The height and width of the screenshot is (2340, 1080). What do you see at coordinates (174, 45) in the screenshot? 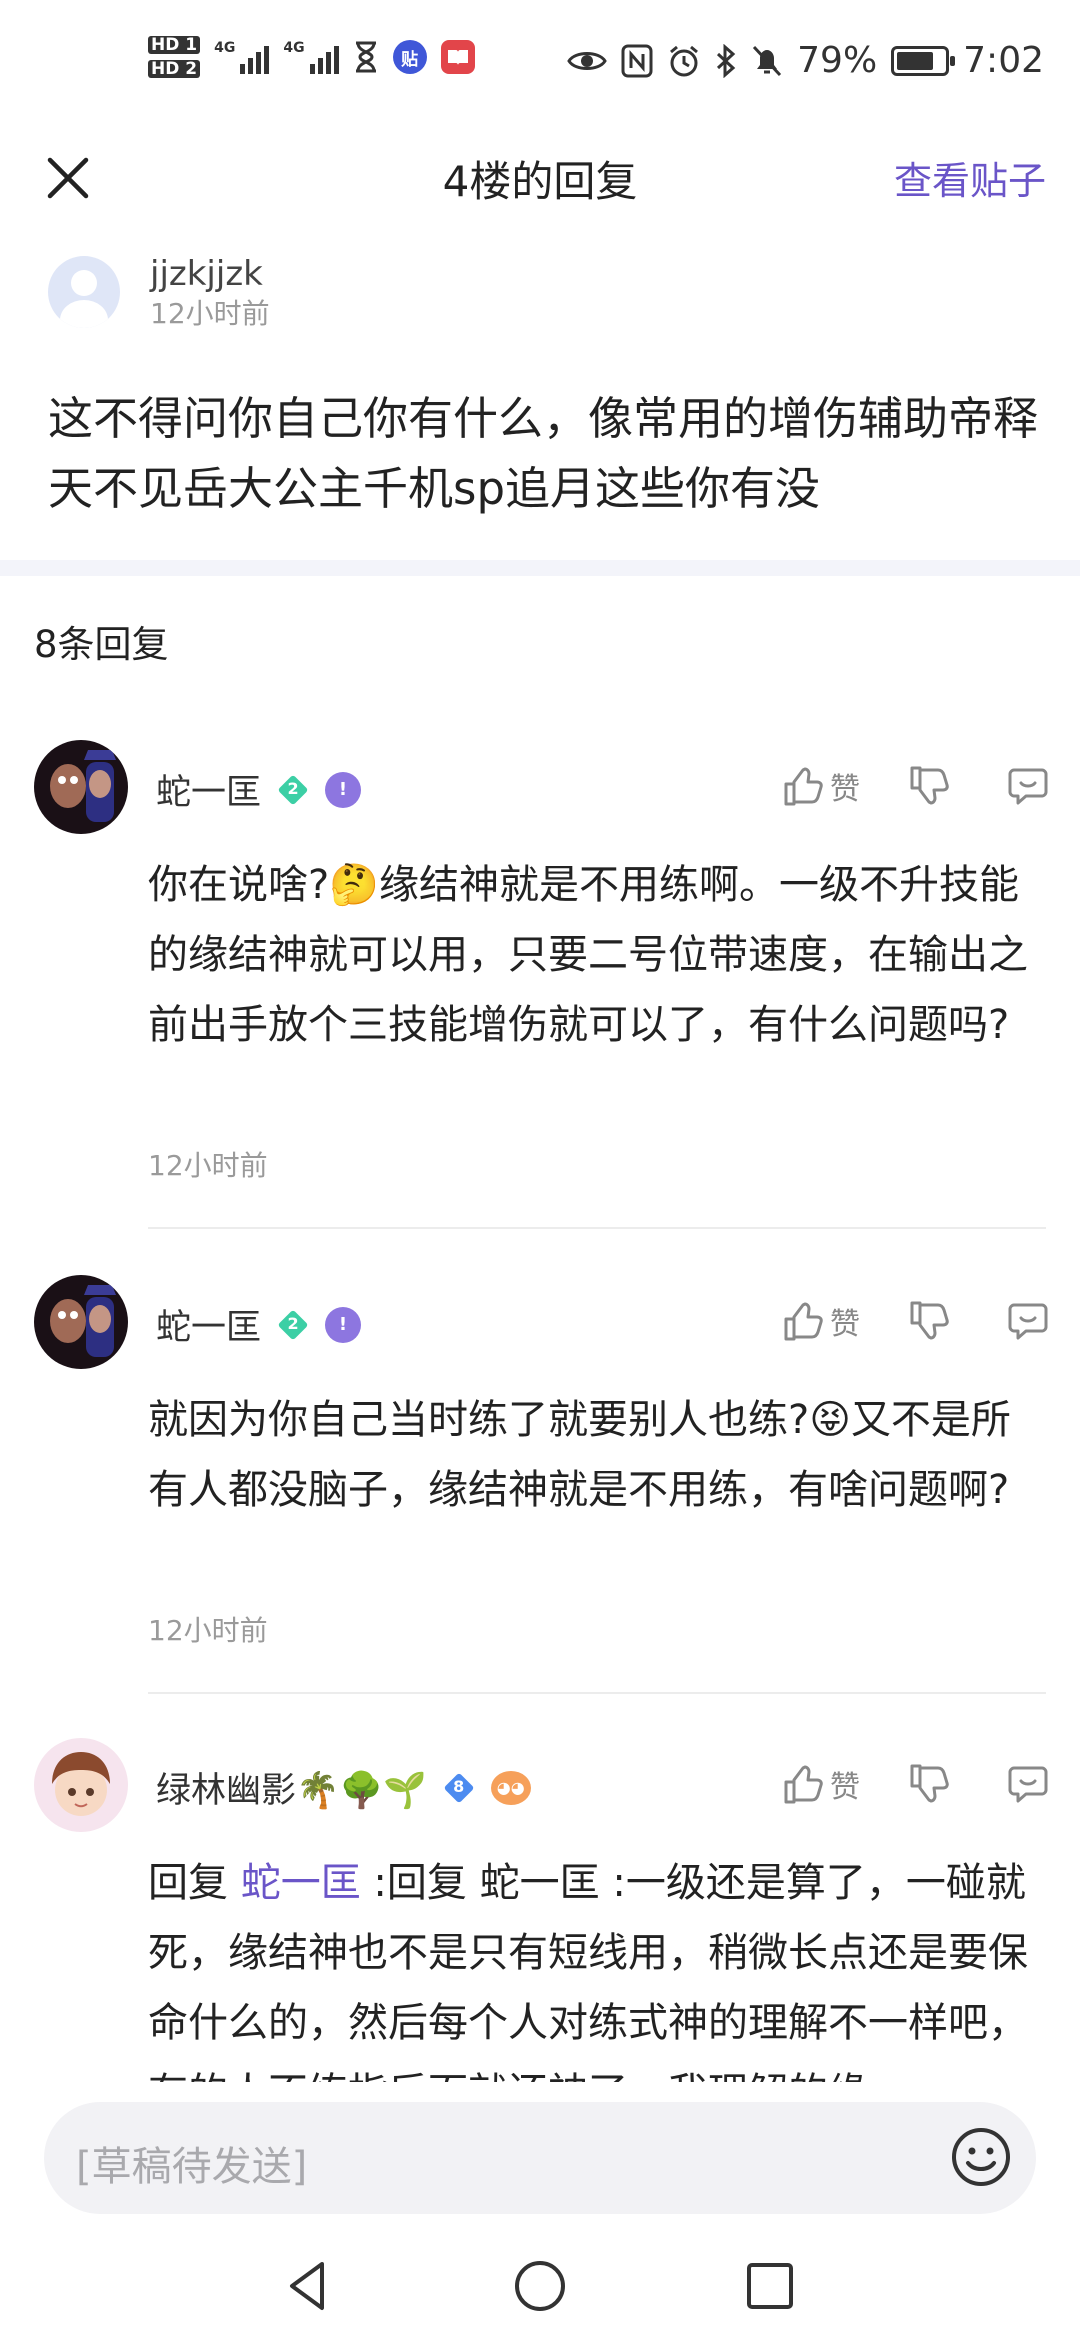
I see `hd1-label: HD 1` at bounding box center [174, 45].